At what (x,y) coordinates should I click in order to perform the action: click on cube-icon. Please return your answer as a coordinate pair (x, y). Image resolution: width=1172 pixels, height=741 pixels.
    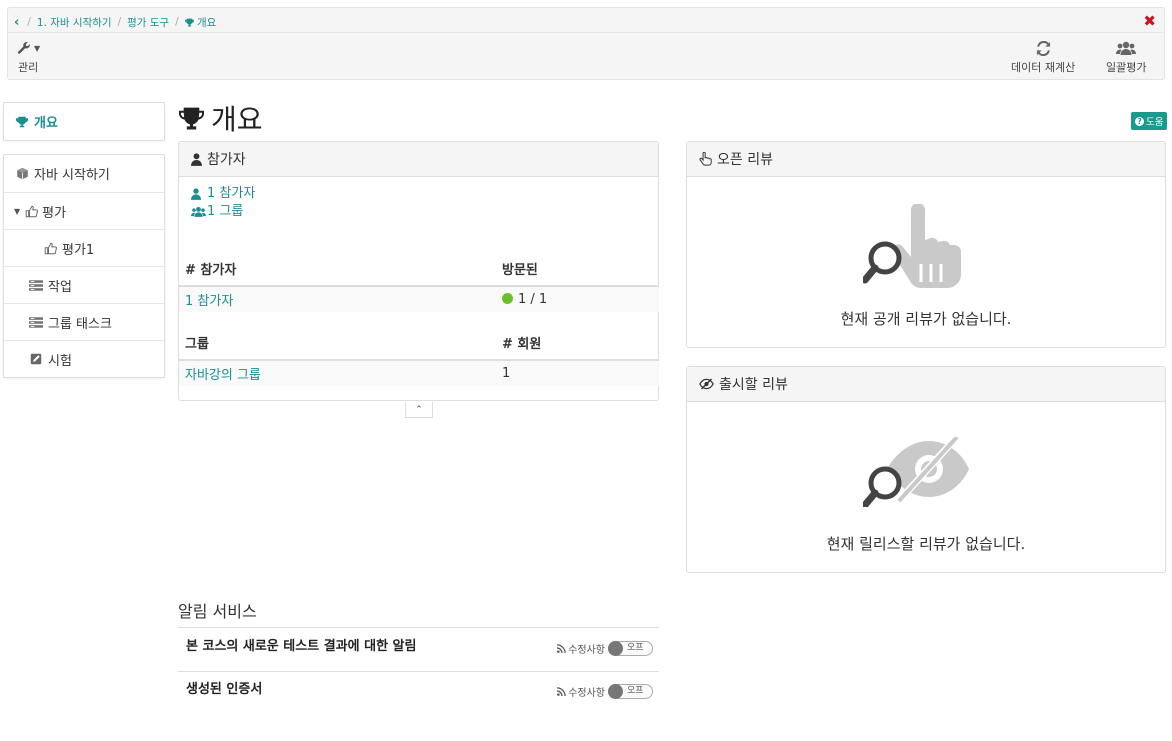
    Looking at the image, I should click on (22, 173).